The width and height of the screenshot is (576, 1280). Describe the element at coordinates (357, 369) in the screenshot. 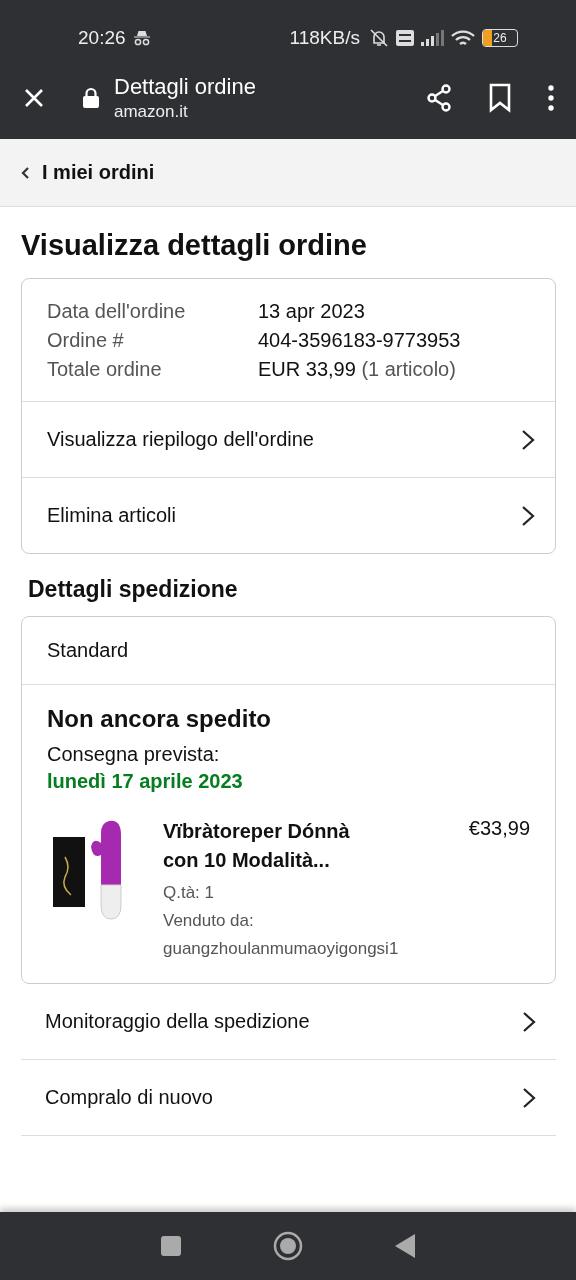

I see `info-value: EUR 33,99 (1 articolo)` at that location.